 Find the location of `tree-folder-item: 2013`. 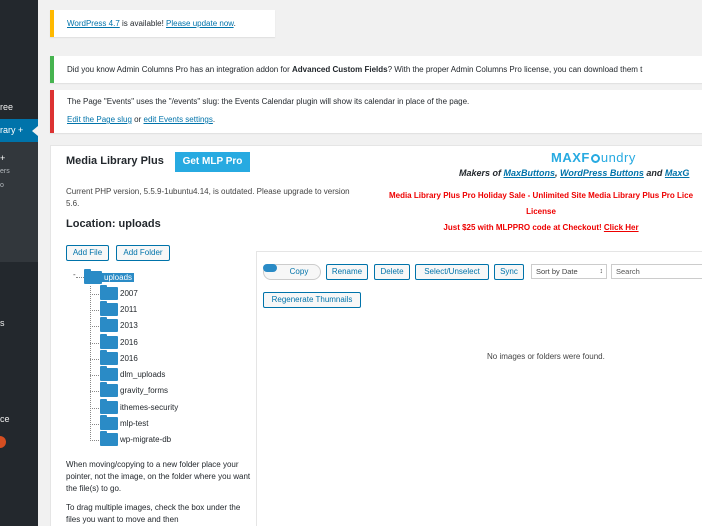

tree-folder-item: 2013 is located at coordinates (119, 325).